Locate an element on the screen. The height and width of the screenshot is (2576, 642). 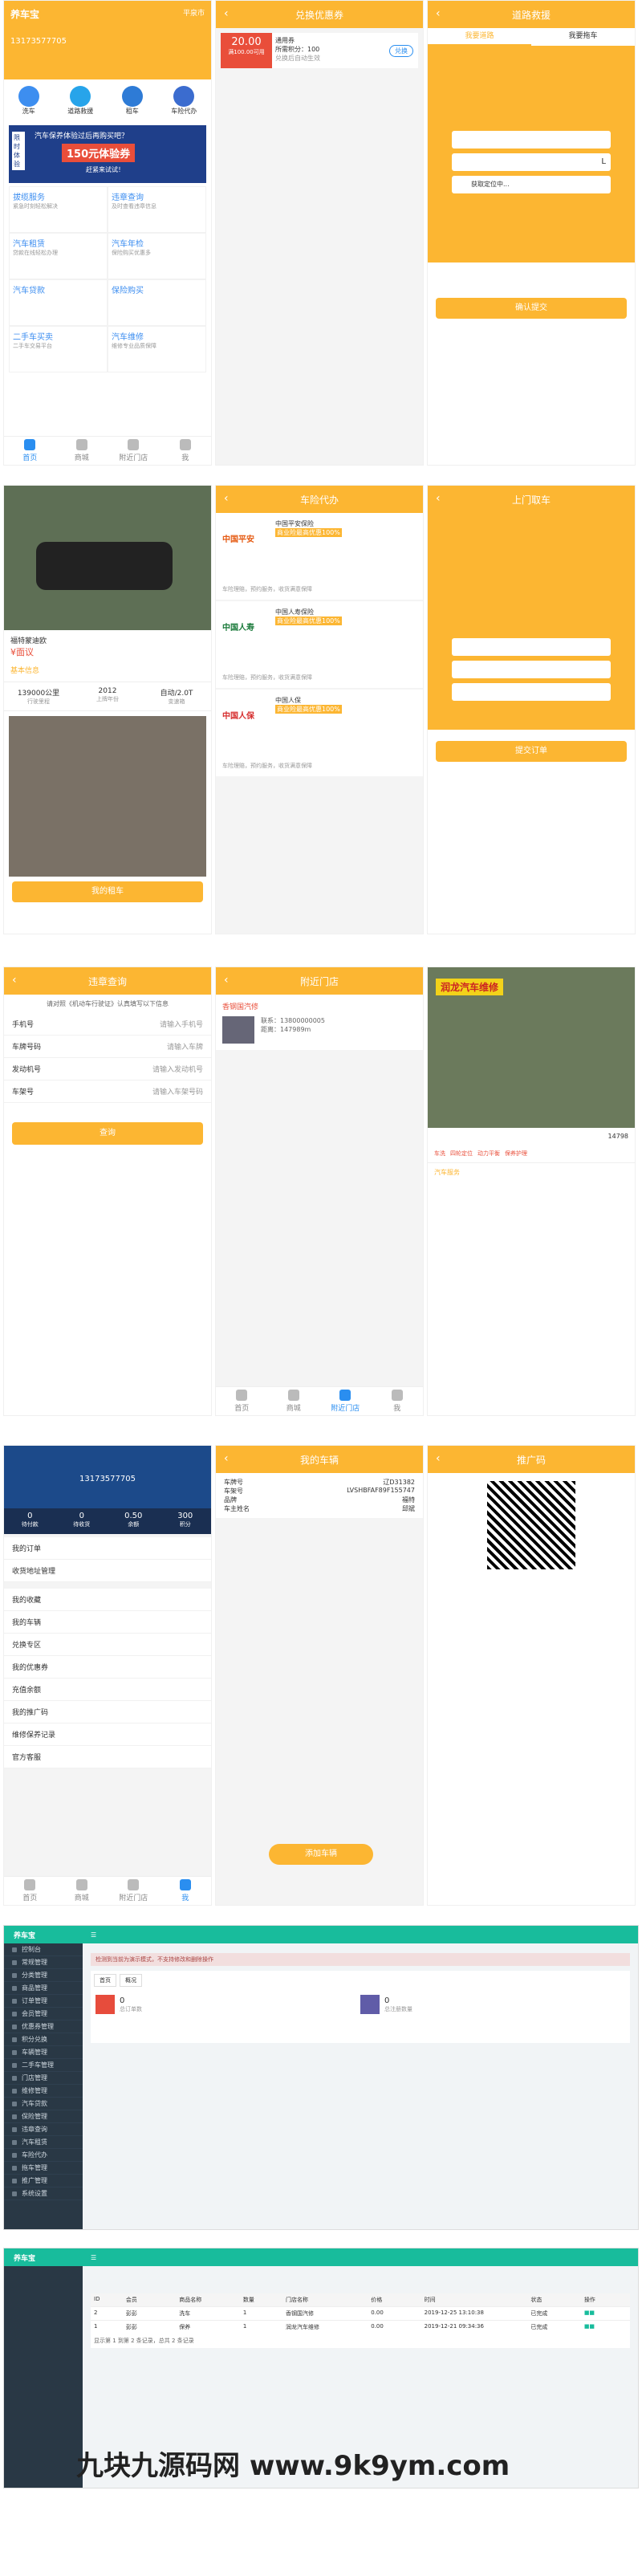
card-used-car: 二手车买卖 二手车交易平台 is located at coordinates (58, 349).